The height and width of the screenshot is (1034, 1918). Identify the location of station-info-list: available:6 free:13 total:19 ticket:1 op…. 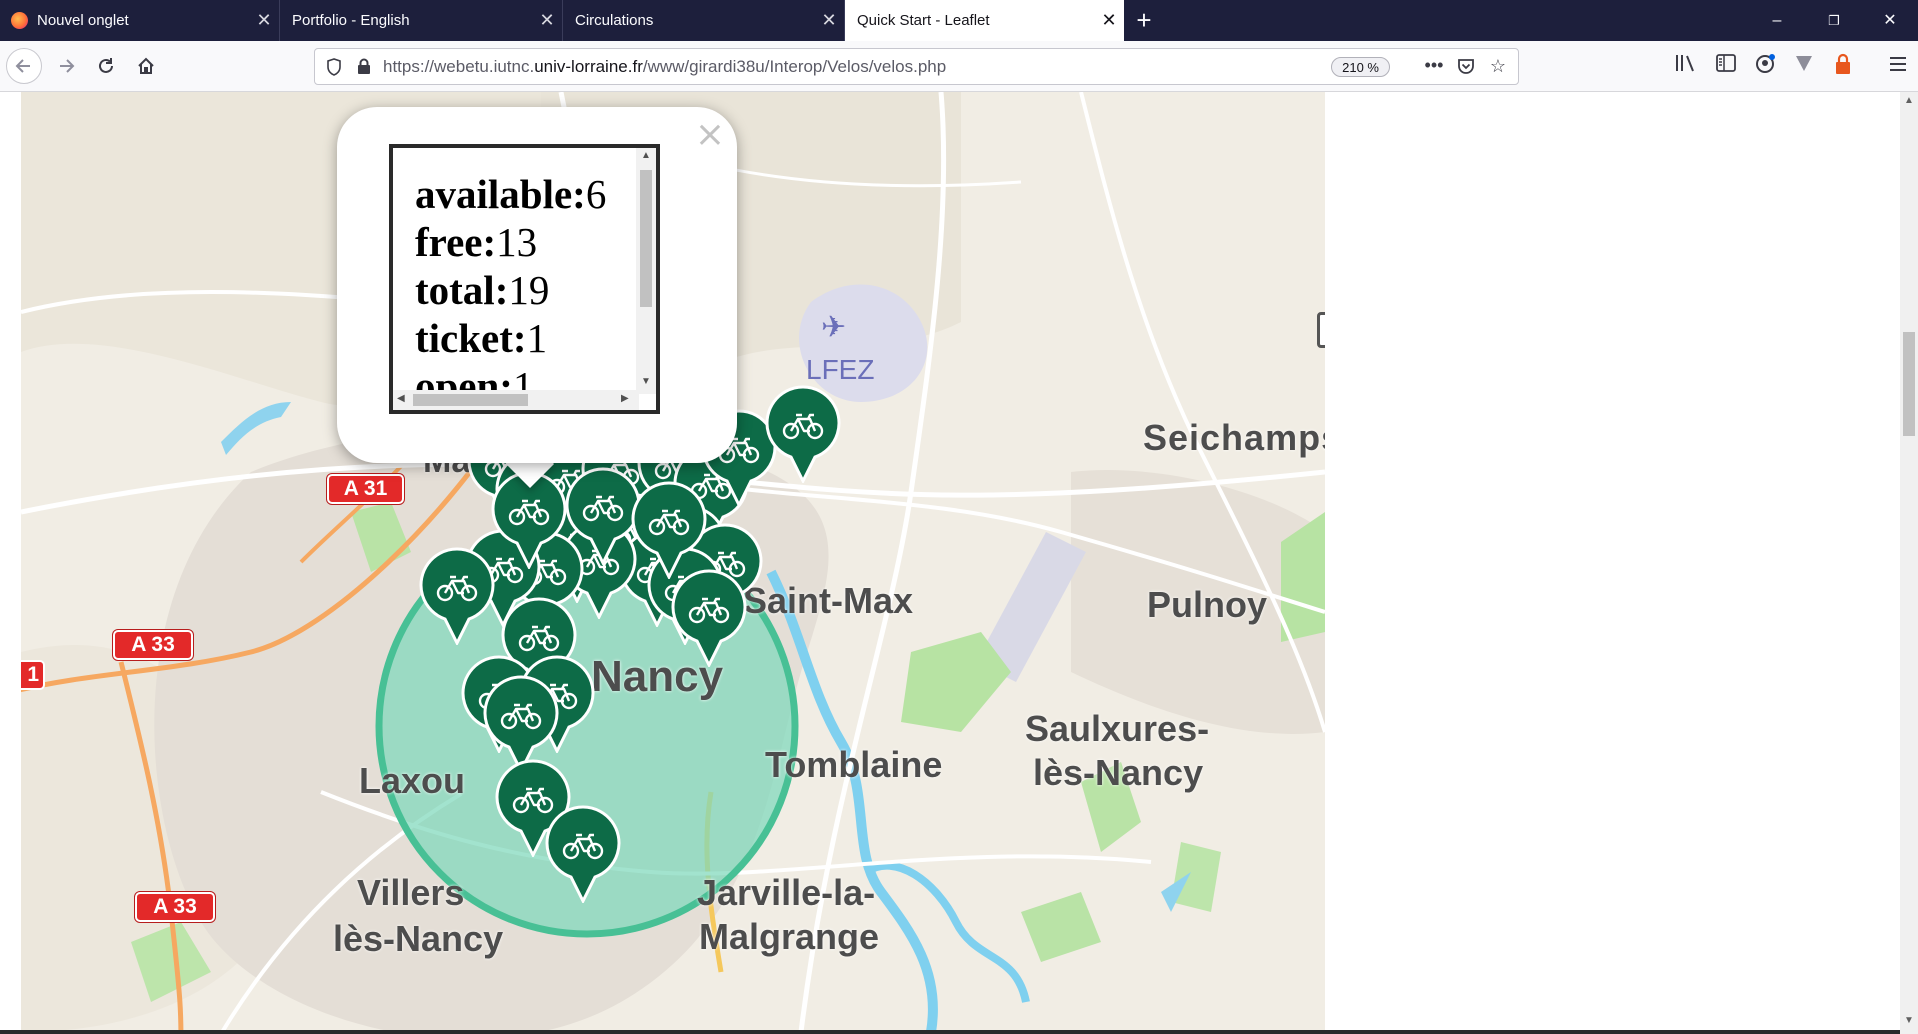
(510, 290).